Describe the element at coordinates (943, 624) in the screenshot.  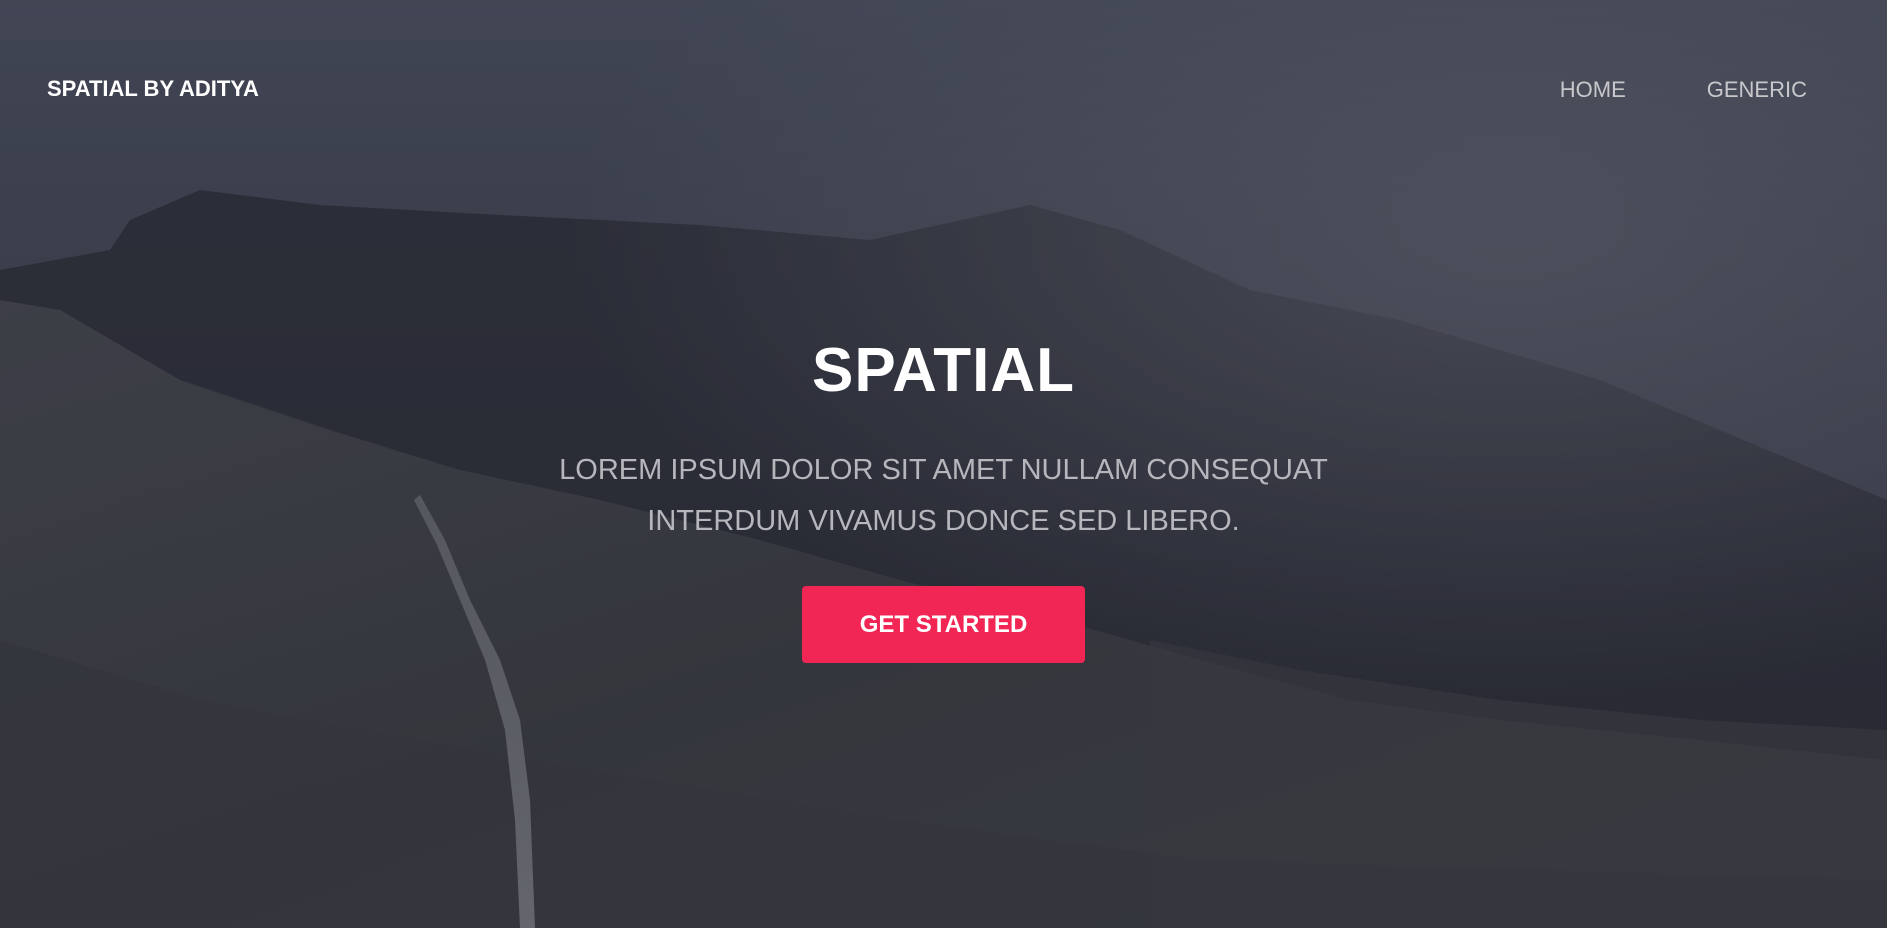
I see `get-started-button: GET STARTED` at that location.